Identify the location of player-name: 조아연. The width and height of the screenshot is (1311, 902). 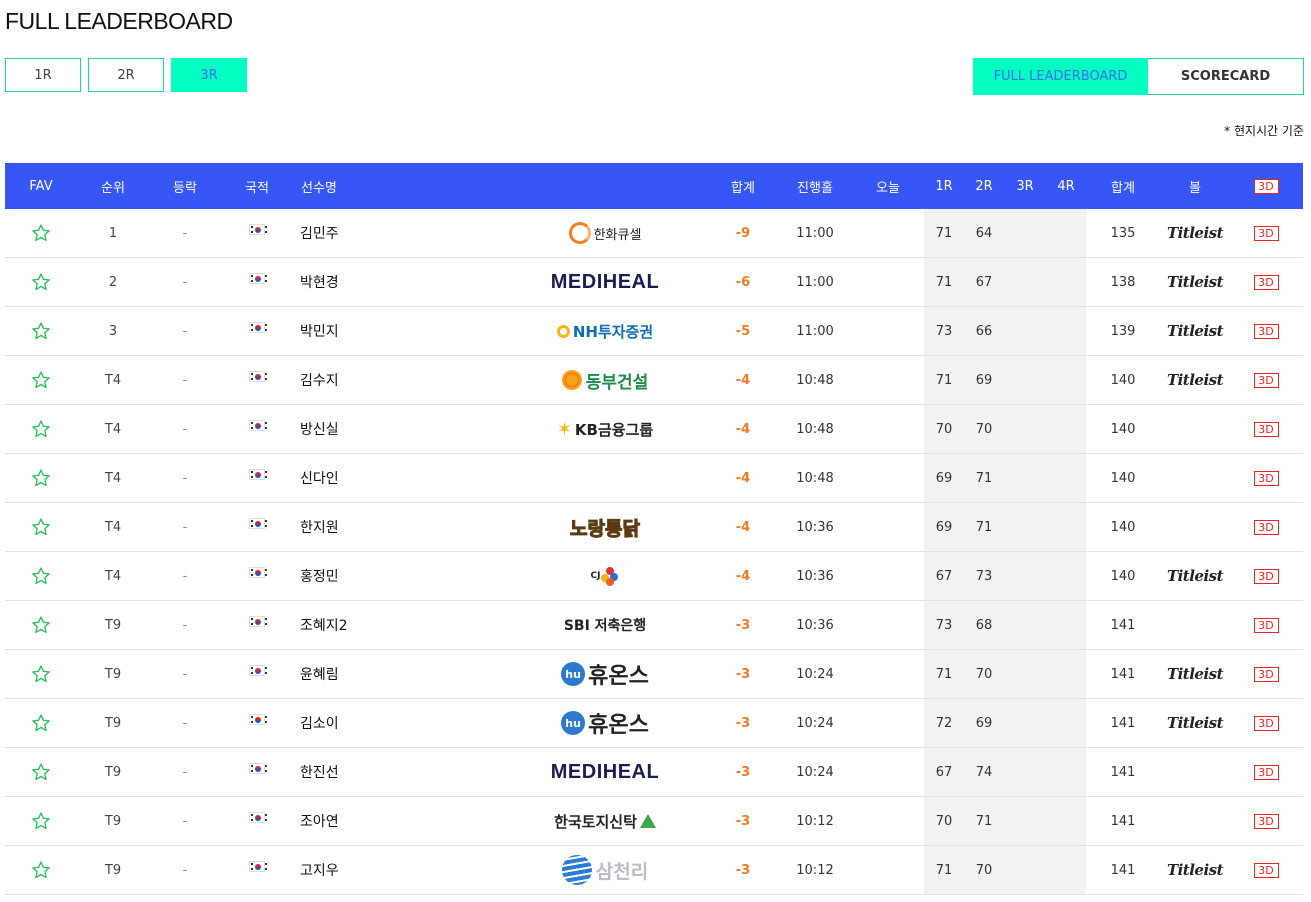
(400, 821).